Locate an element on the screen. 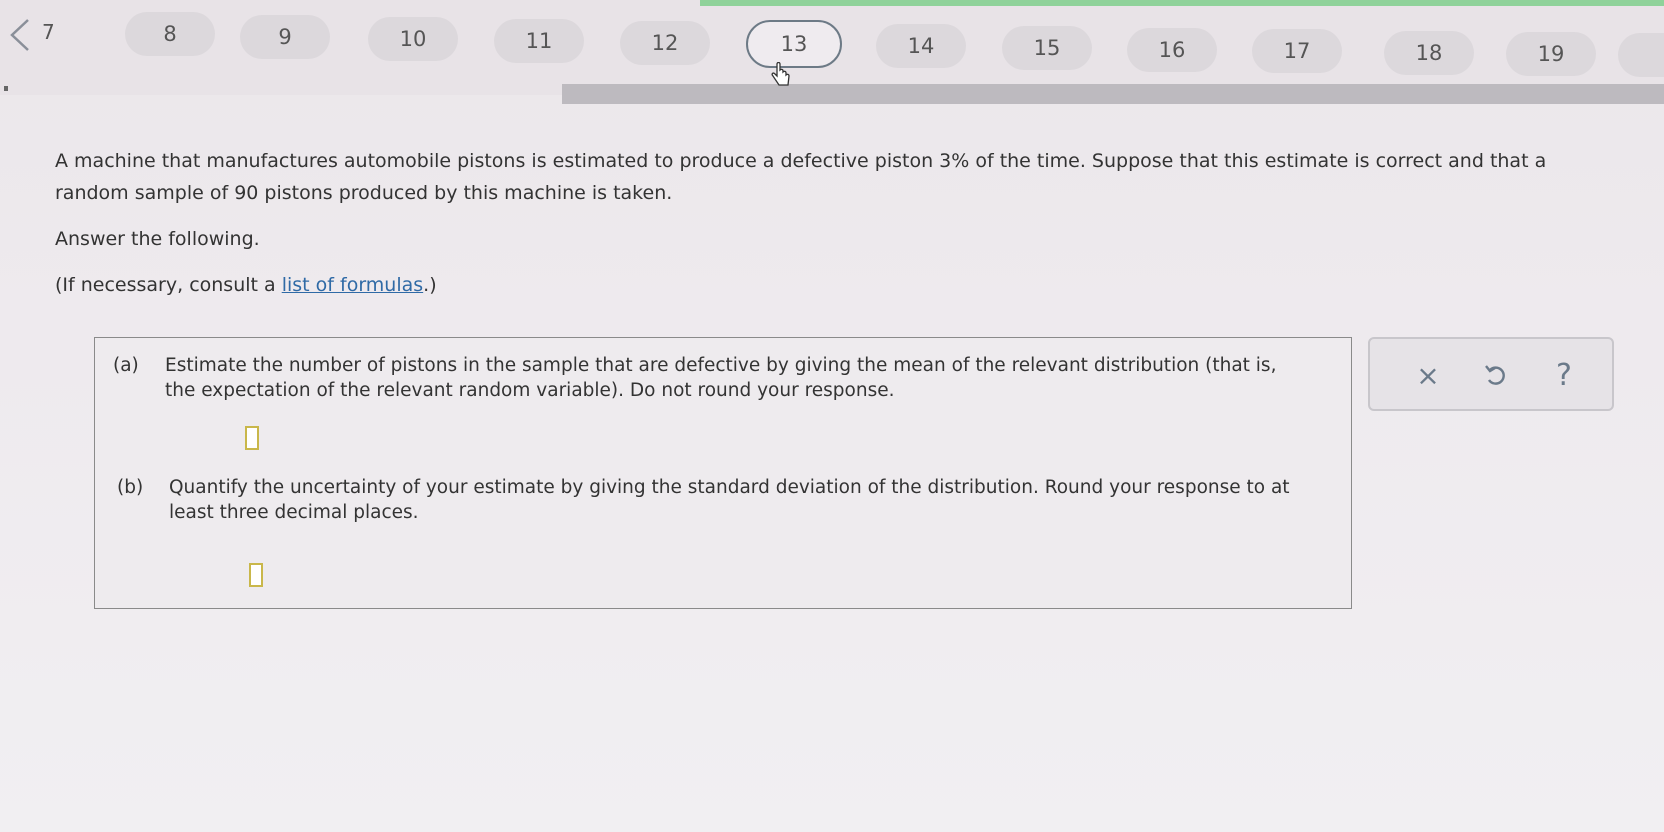  nav-back-icon is located at coordinates (22, 34).